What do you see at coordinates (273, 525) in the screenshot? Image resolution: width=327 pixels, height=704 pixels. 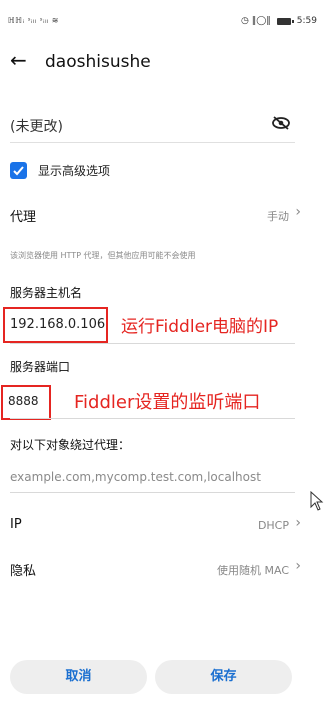 I see `ip-value: DHCP` at bounding box center [273, 525].